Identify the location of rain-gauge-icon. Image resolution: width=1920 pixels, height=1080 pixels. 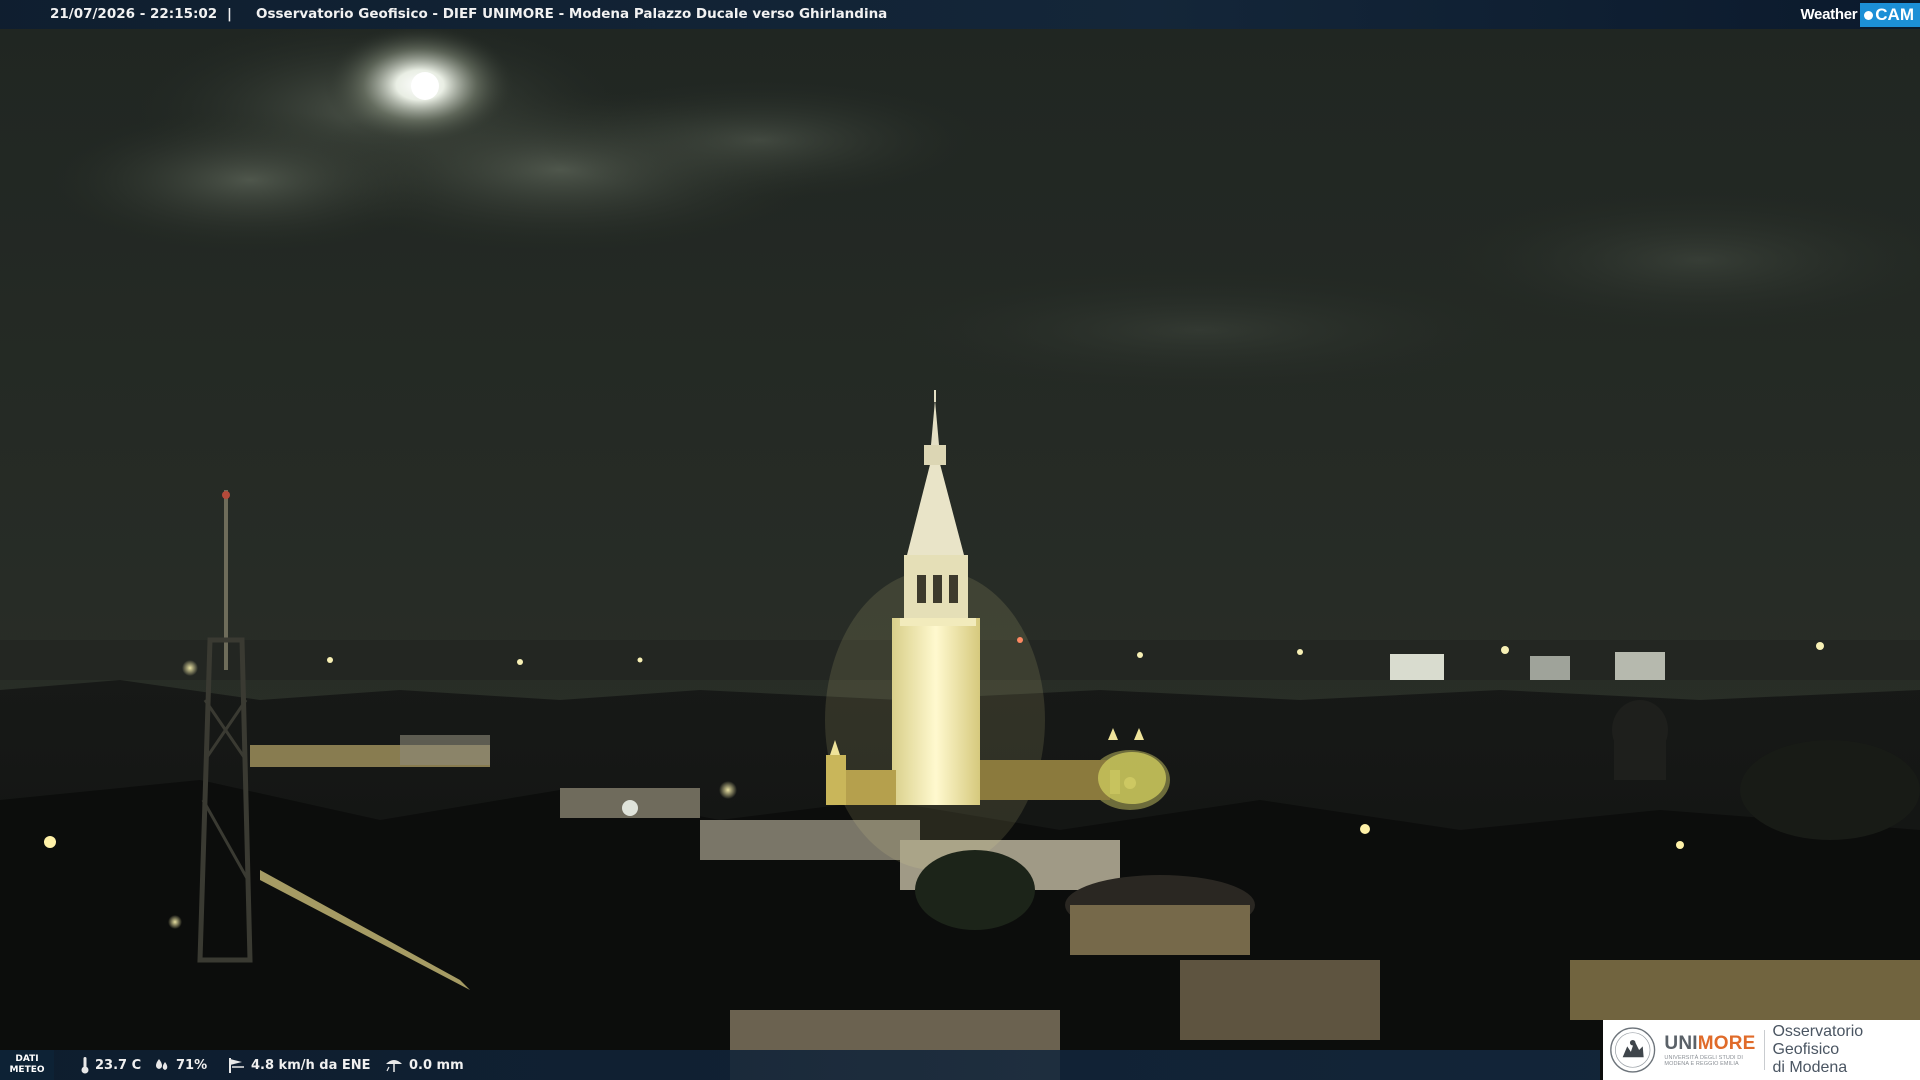
(394, 1066).